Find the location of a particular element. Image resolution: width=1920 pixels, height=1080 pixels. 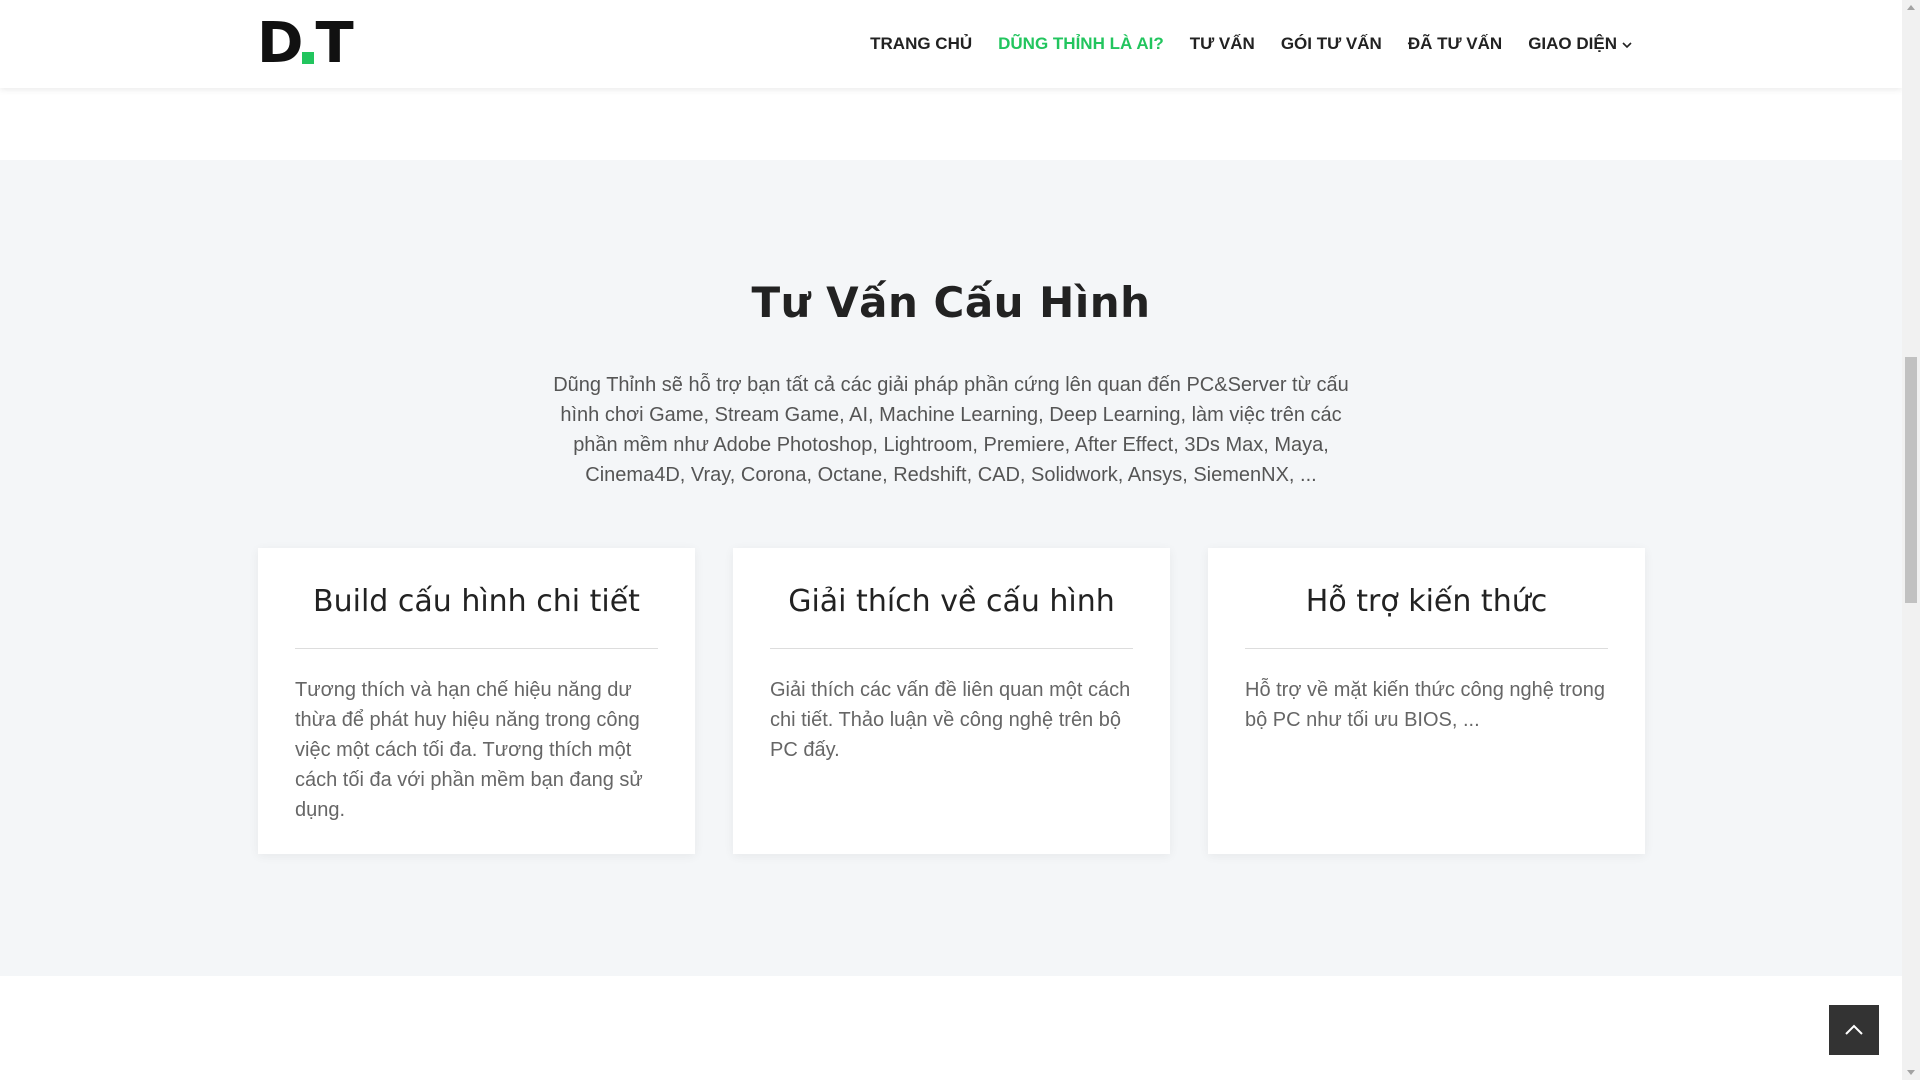

nav-item-giao-dien-label: GIAO DIỆN is located at coordinates (1572, 43).